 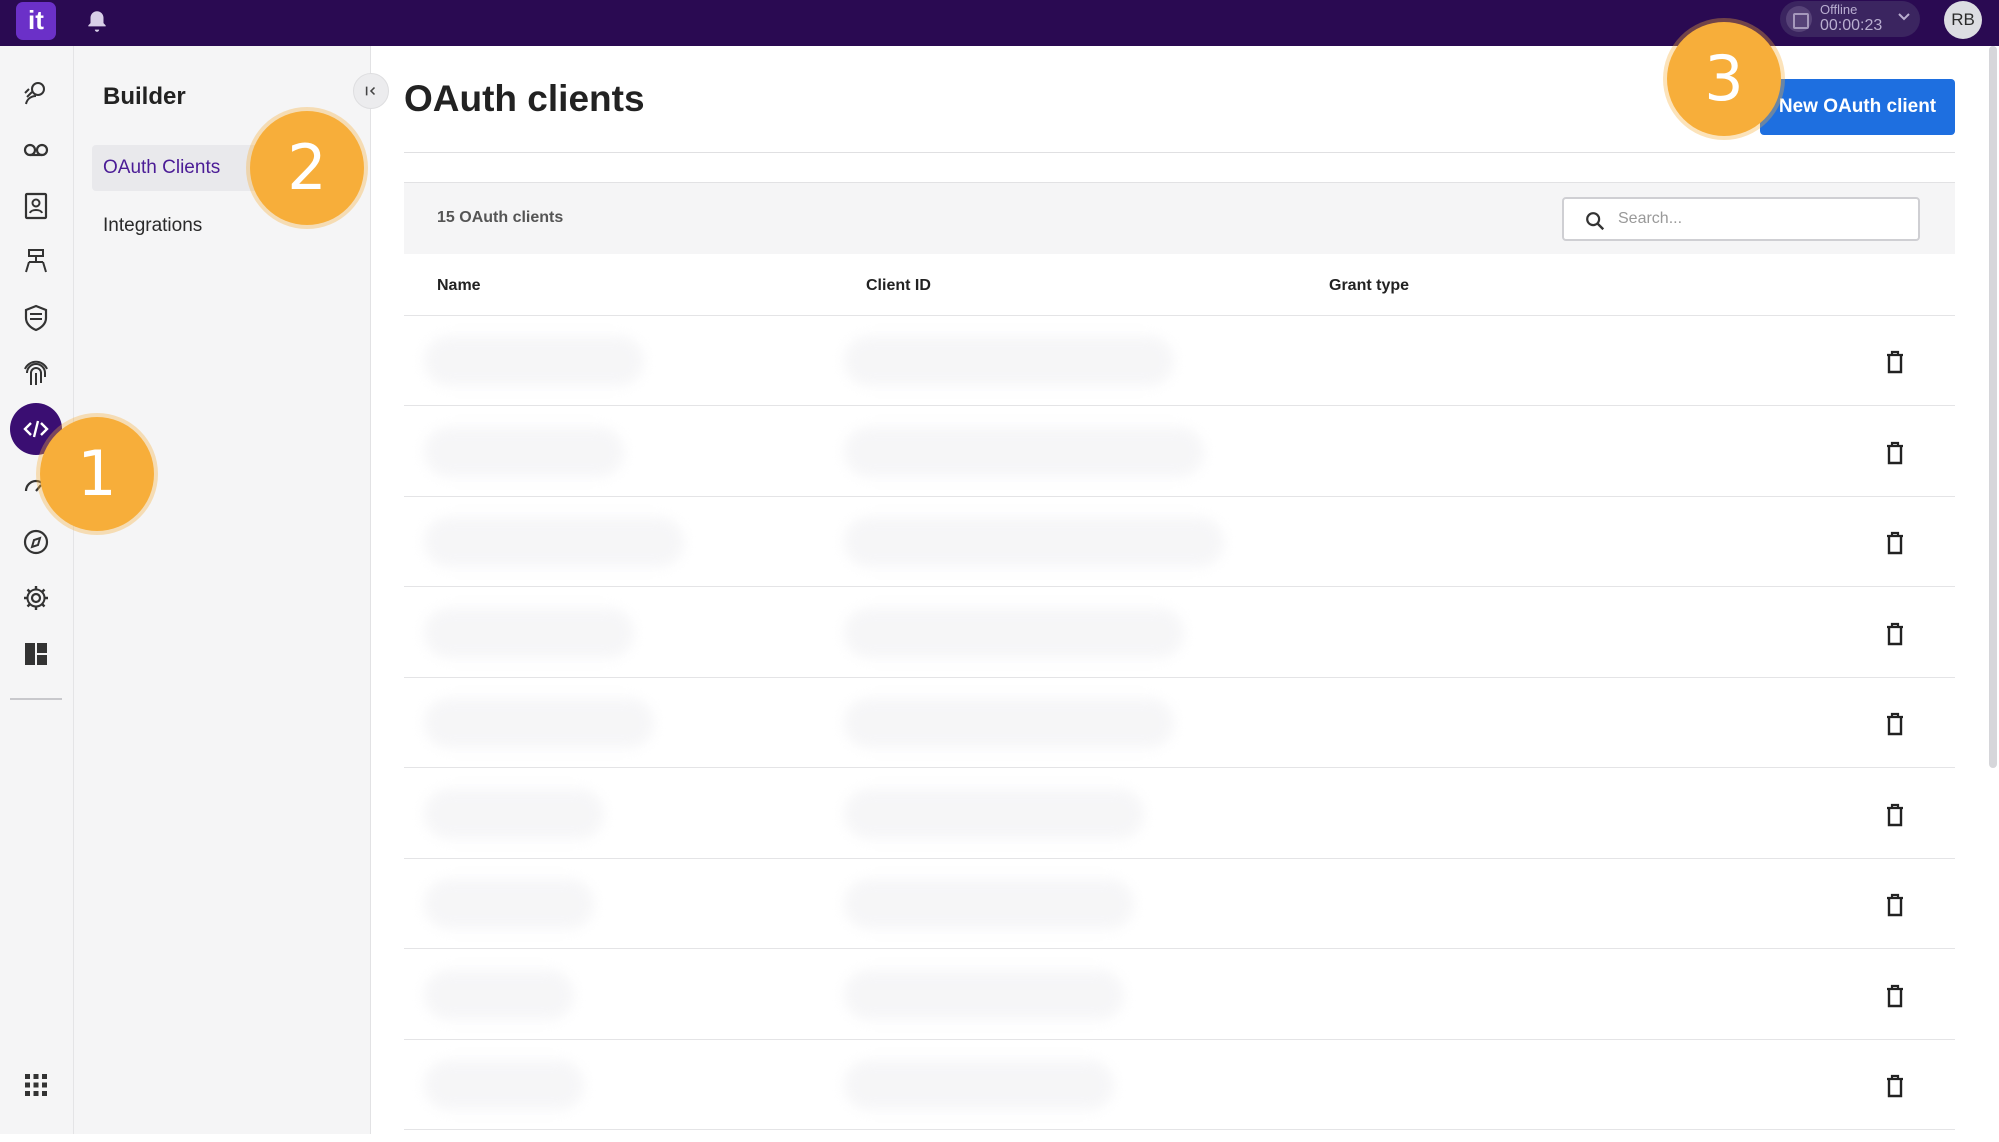 I want to click on status-label: Offline, so click(x=1839, y=9).